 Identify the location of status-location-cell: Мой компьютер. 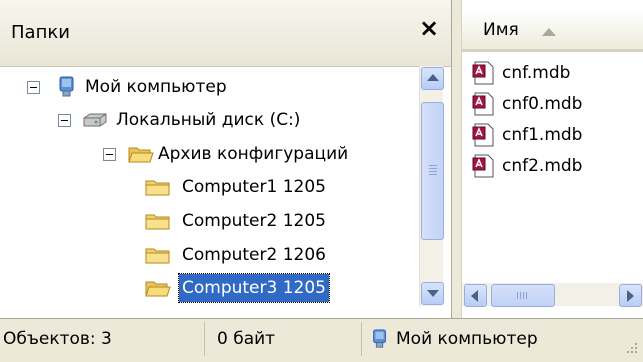
(490, 339).